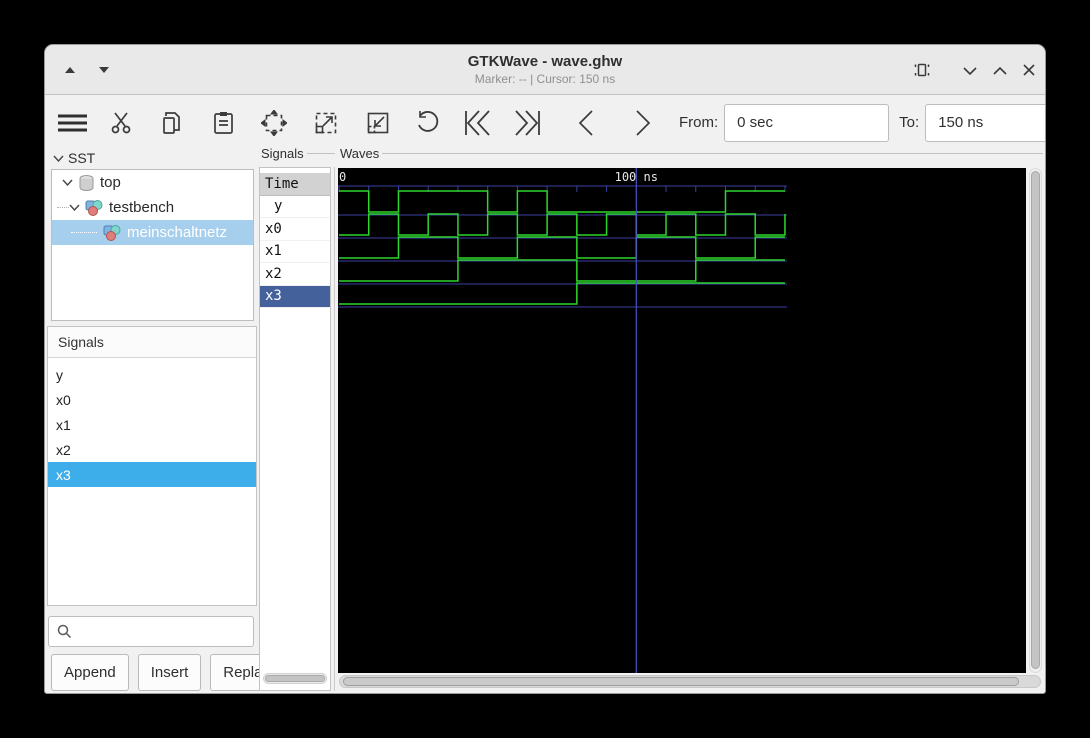 The width and height of the screenshot is (1090, 738). Describe the element at coordinates (273, 296) in the screenshot. I see `signal-name-label: x3` at that location.